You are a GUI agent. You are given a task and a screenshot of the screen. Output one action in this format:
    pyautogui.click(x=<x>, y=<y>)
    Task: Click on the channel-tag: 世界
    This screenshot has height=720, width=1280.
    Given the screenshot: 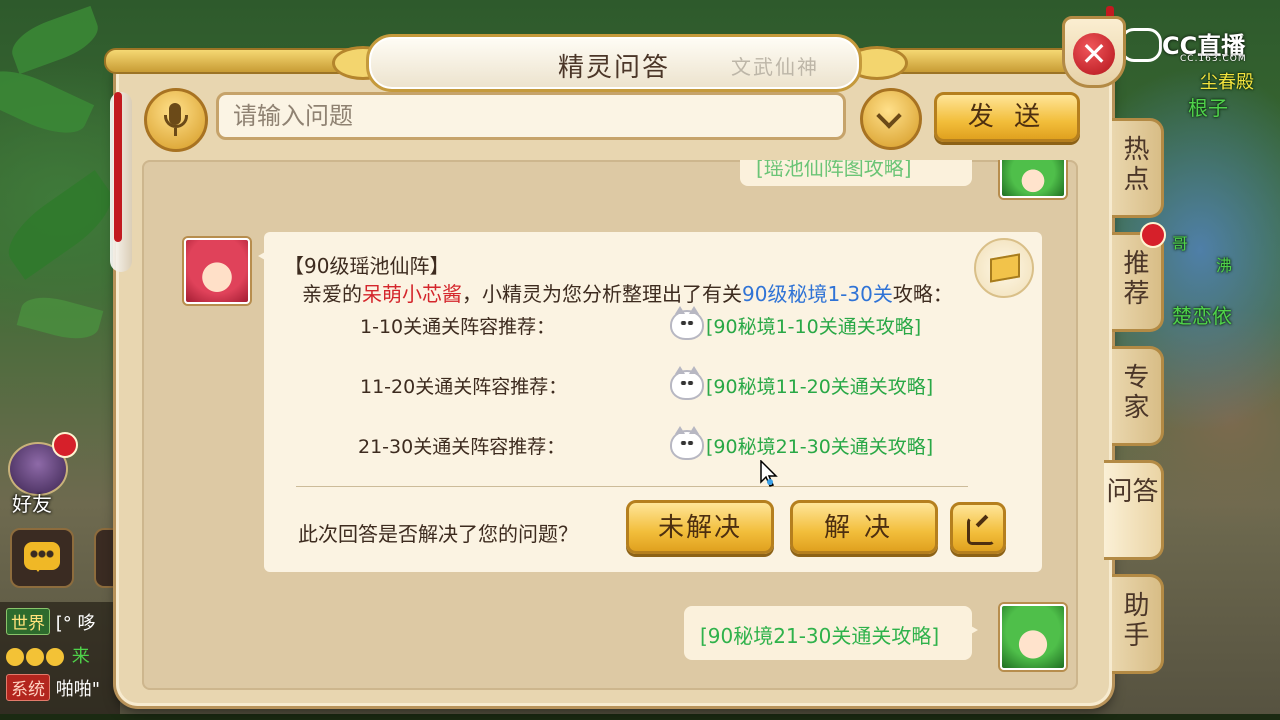 What is the action you would take?
    pyautogui.click(x=28, y=621)
    